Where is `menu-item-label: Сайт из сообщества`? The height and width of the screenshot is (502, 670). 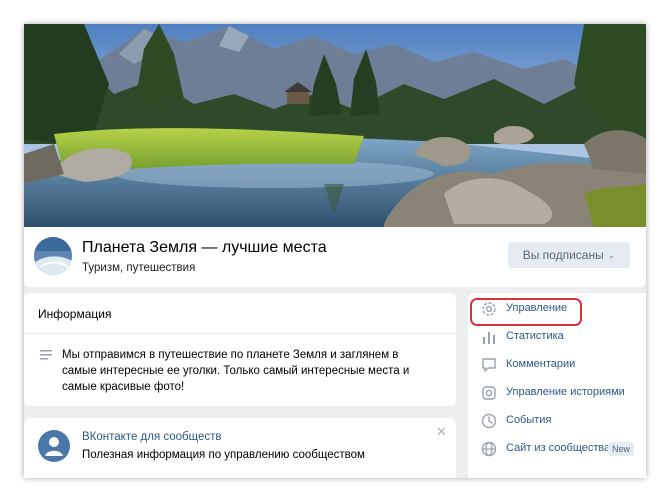
menu-item-label: Сайт из сообщества is located at coordinates (558, 448).